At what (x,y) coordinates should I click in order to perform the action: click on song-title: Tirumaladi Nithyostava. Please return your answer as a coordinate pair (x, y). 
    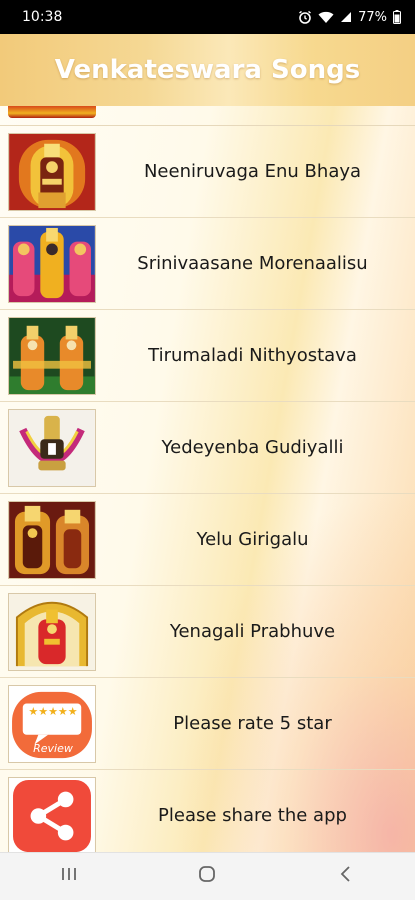
    Looking at the image, I should click on (252, 355).